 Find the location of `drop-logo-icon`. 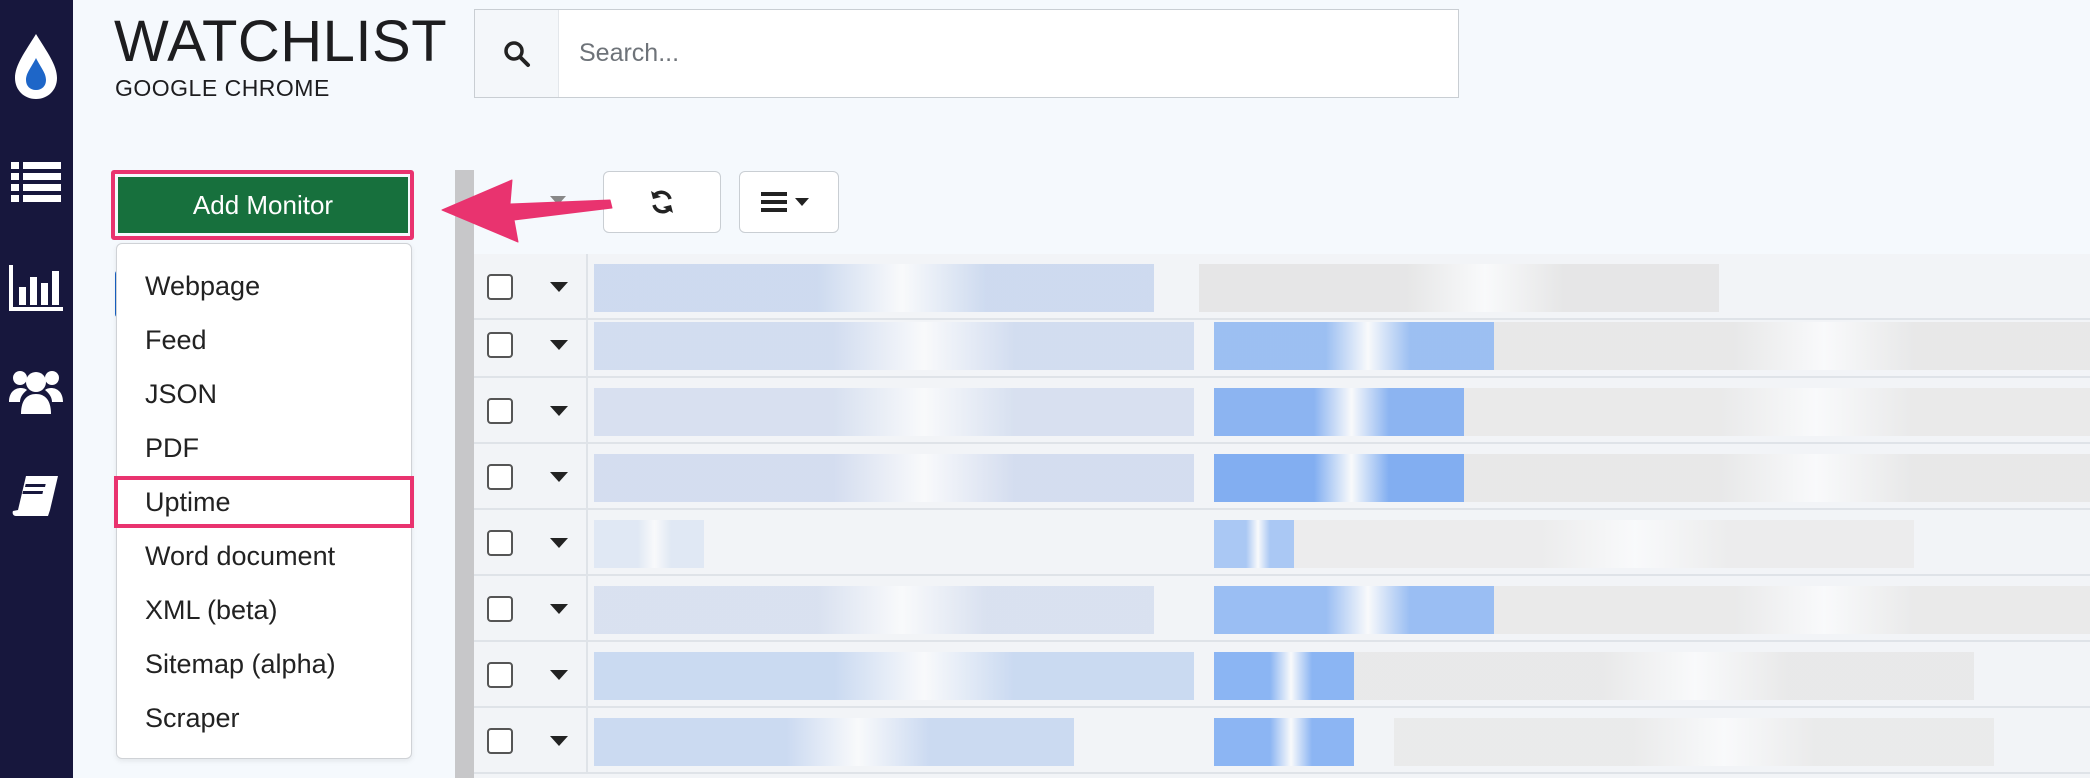

drop-logo-icon is located at coordinates (36, 67).